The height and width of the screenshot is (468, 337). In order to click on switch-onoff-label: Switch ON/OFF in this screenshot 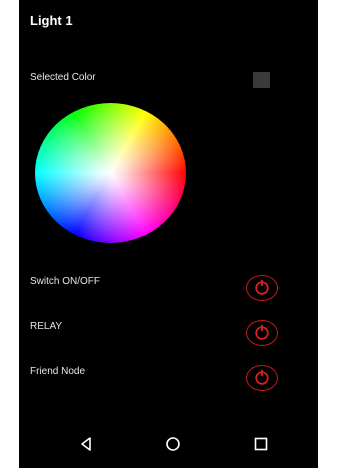, I will do `click(65, 281)`.